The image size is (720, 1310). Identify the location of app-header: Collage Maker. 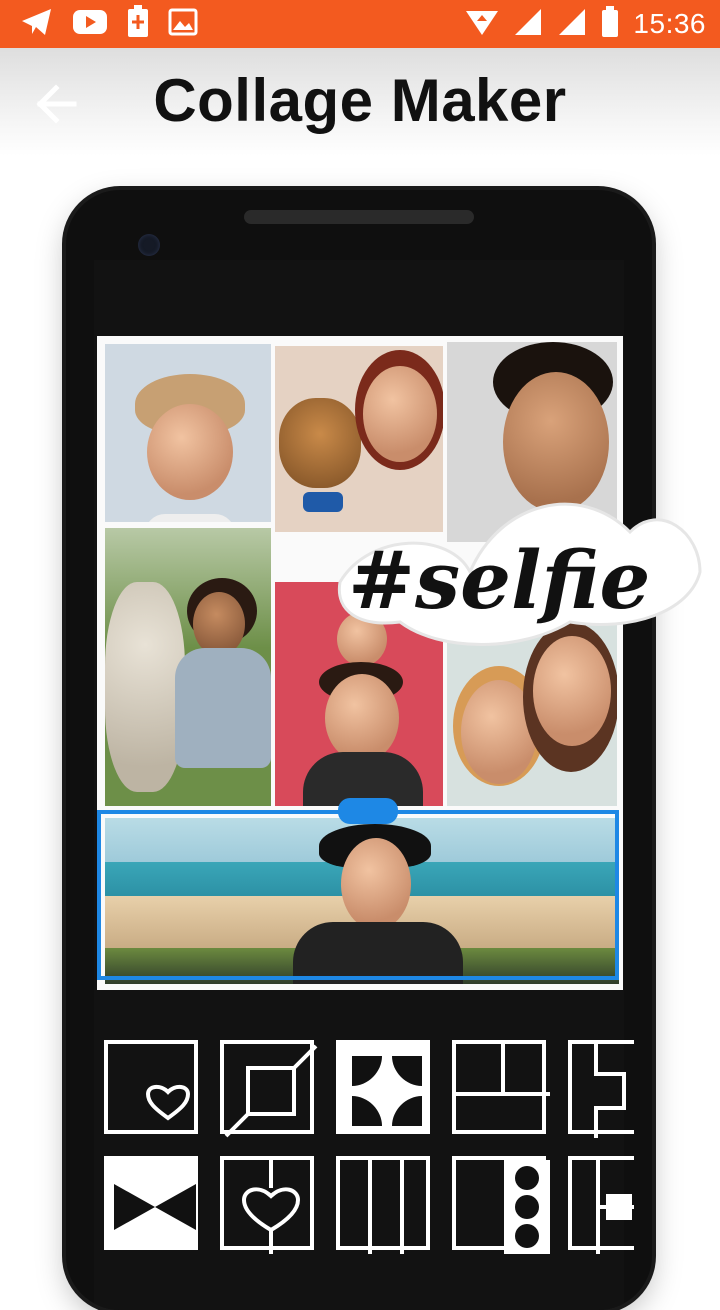
(360, 102).